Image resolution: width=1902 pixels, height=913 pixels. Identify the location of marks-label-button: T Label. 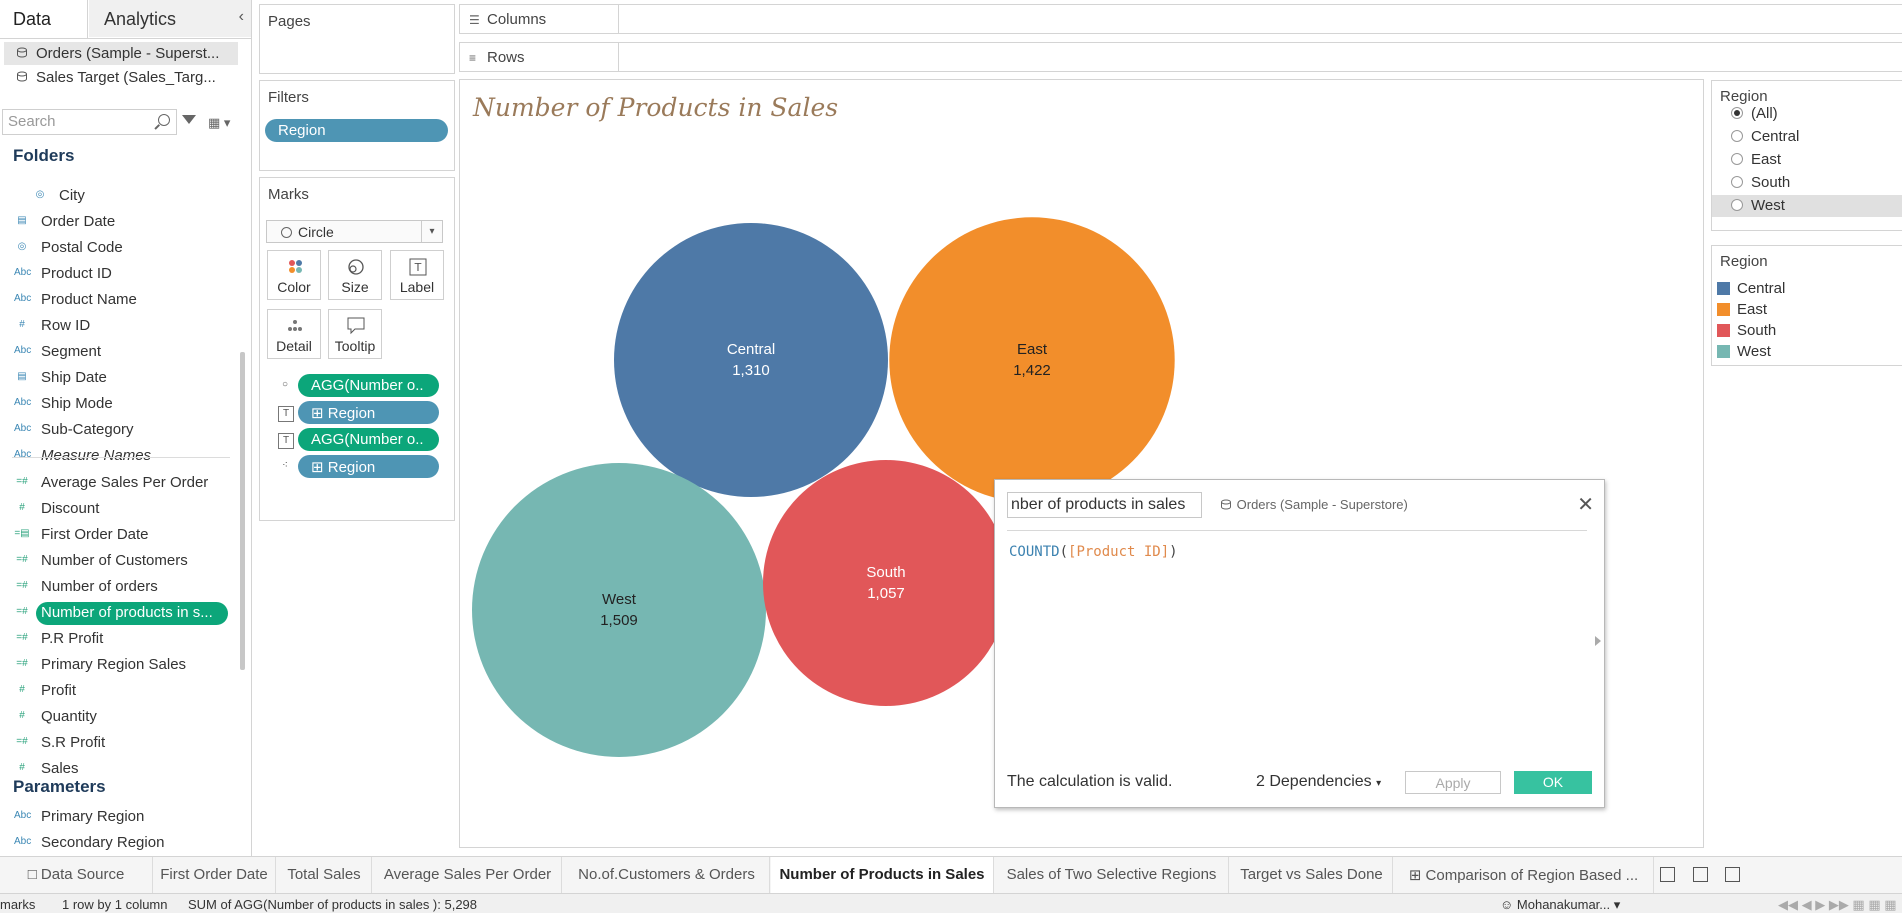
(417, 275).